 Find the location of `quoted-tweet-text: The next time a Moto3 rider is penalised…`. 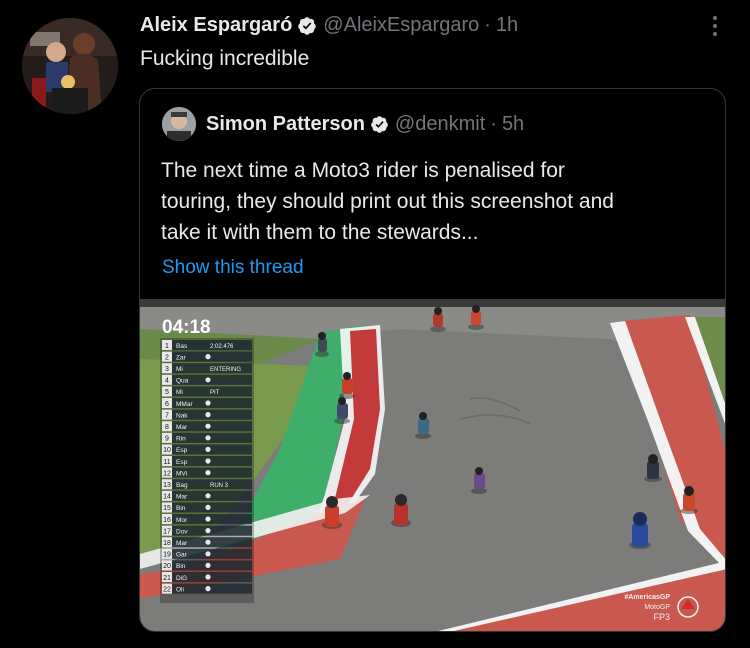

quoted-tweet-text: The next time a Moto3 rider is penalised… is located at coordinates (387, 201).